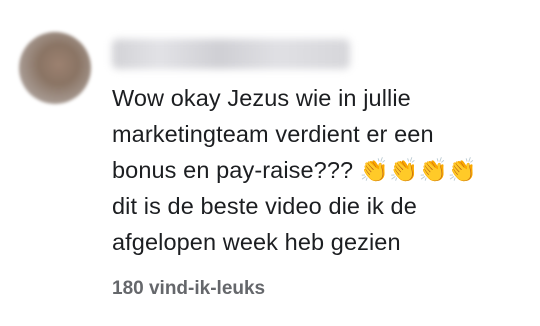  Describe the element at coordinates (264, 206) in the screenshot. I see `comment-text-line: dit is de beste video die ik de` at that location.